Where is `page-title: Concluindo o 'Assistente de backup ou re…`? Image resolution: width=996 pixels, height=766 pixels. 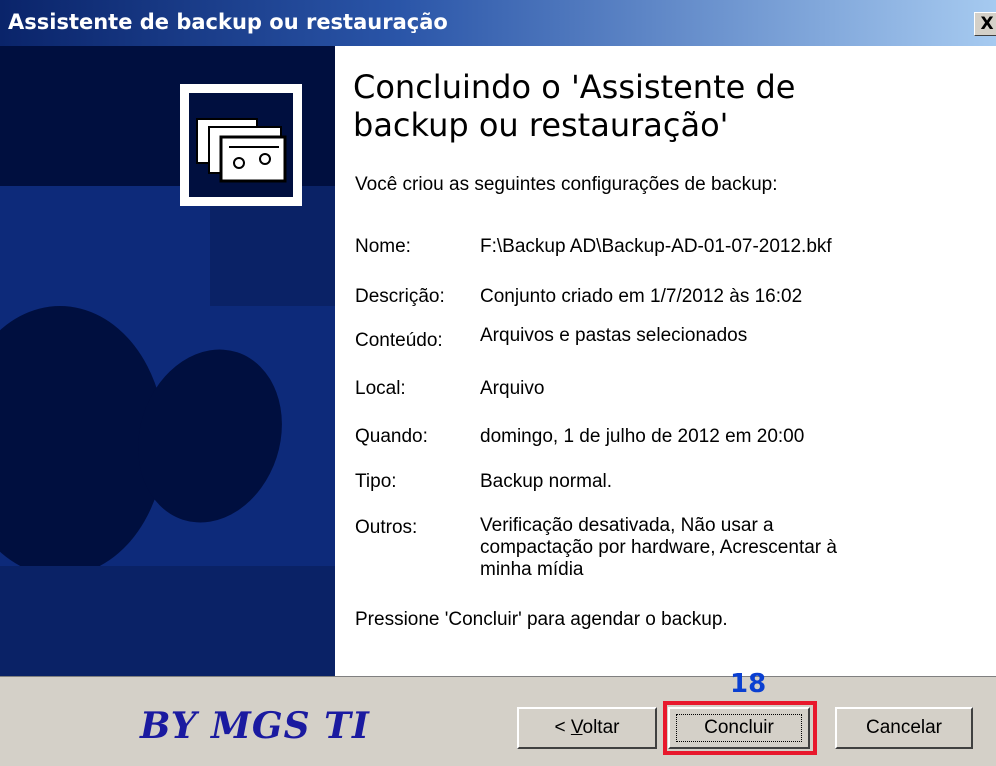
page-title: Concluindo o 'Assistente de backup ou re… is located at coordinates (574, 106).